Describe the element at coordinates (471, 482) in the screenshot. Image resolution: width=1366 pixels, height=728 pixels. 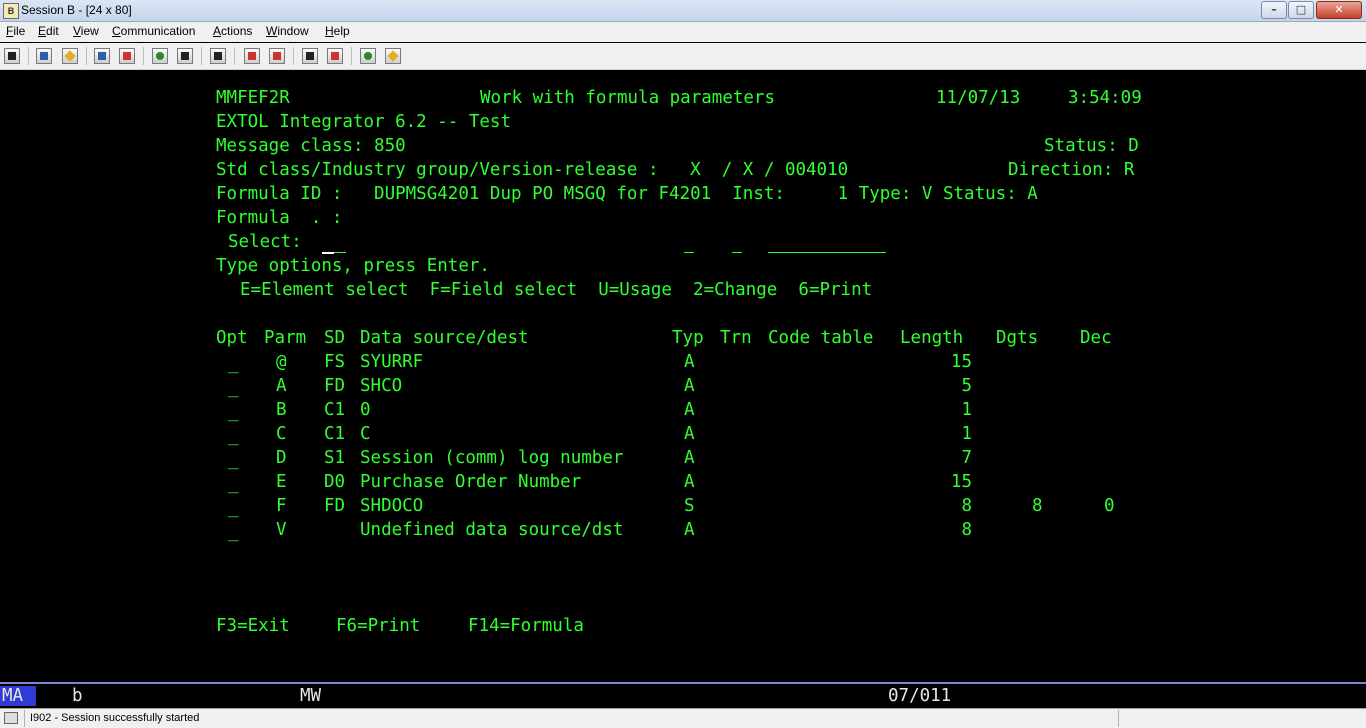
I see `row-source: Purchase Order Number` at that location.